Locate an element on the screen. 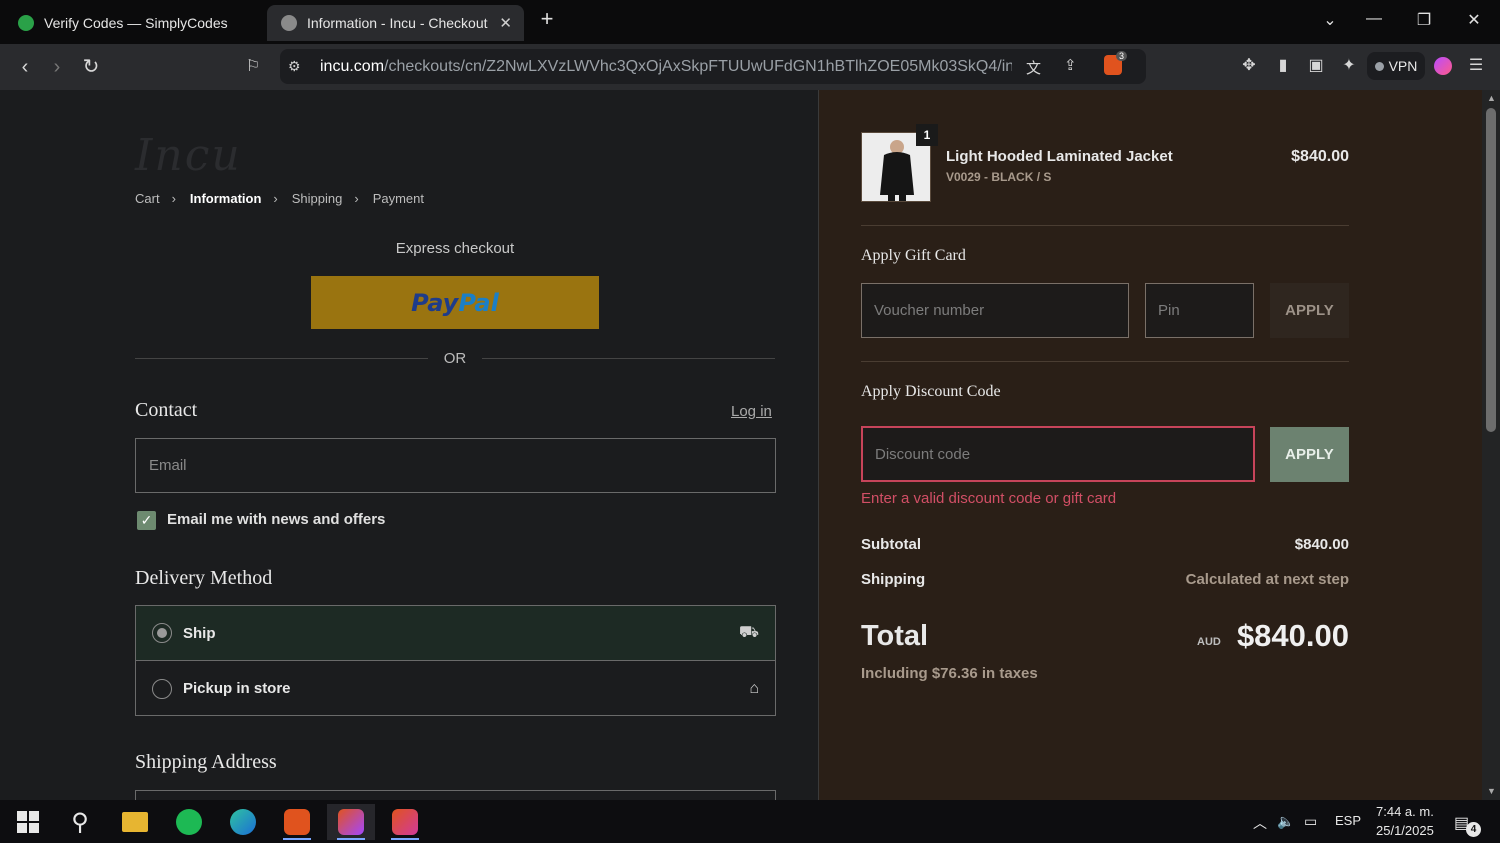 This screenshot has width=1500, height=843. apply-gift-card-button: APPLY is located at coordinates (1309, 310).